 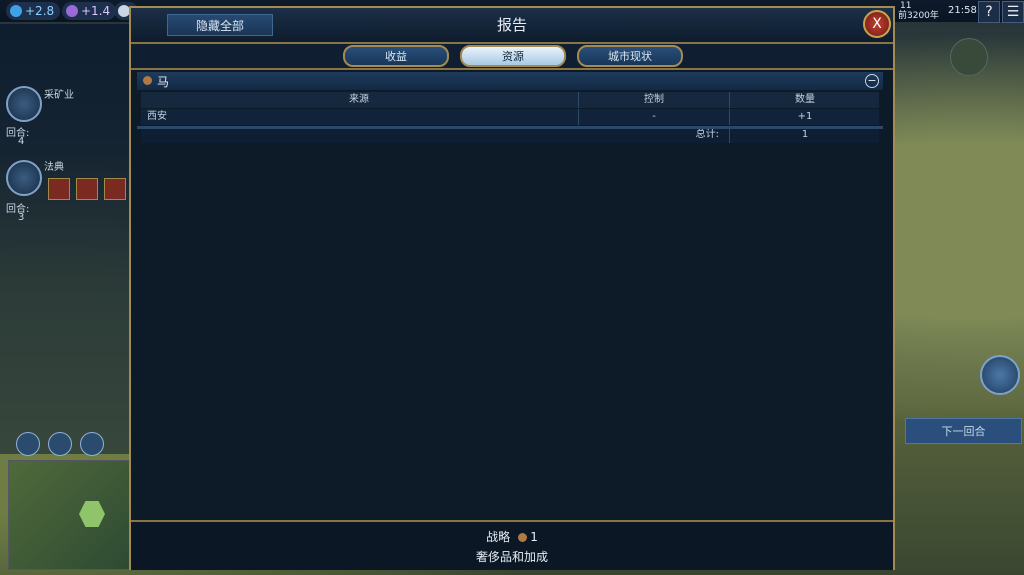 I want to click on collapse-icon: −, so click(x=872, y=81).